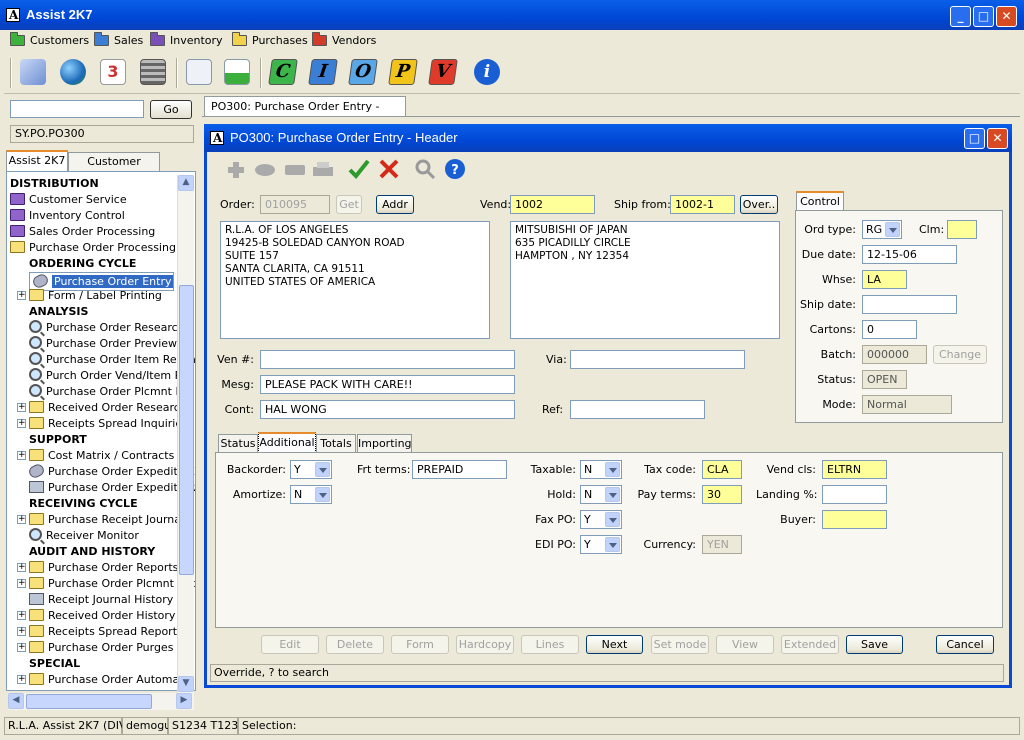 This screenshot has height=740, width=1024. I want to click on tree-item: Purchase Order Item Resea, so click(112, 360).